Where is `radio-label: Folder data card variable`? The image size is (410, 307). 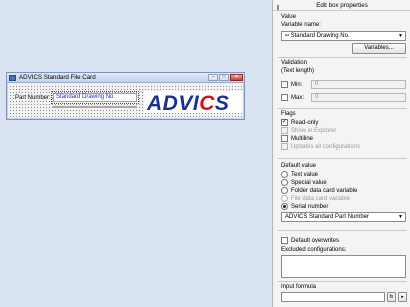 radio-label: Folder data card variable is located at coordinates (324, 190).